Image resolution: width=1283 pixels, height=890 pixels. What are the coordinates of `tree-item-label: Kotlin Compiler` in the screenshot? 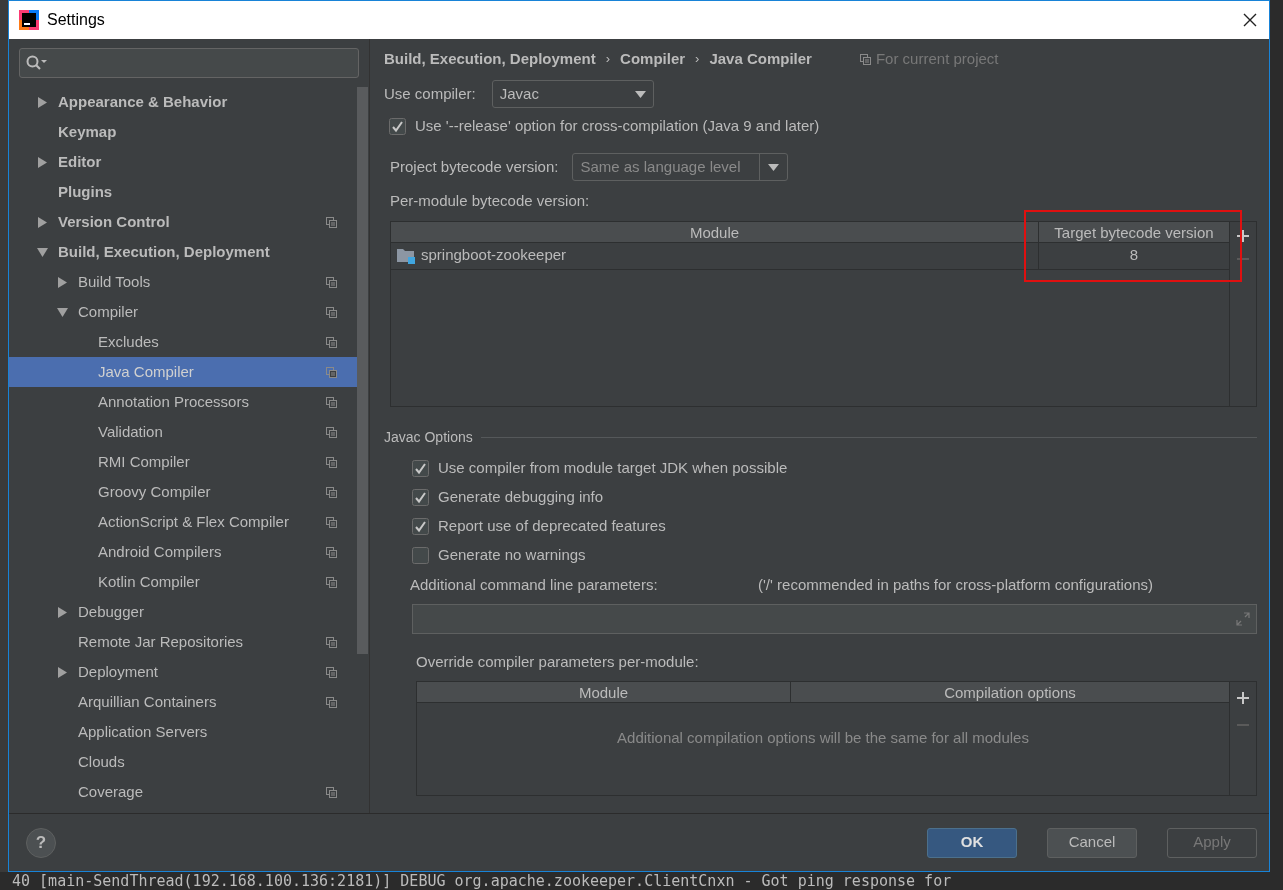 It's located at (149, 581).